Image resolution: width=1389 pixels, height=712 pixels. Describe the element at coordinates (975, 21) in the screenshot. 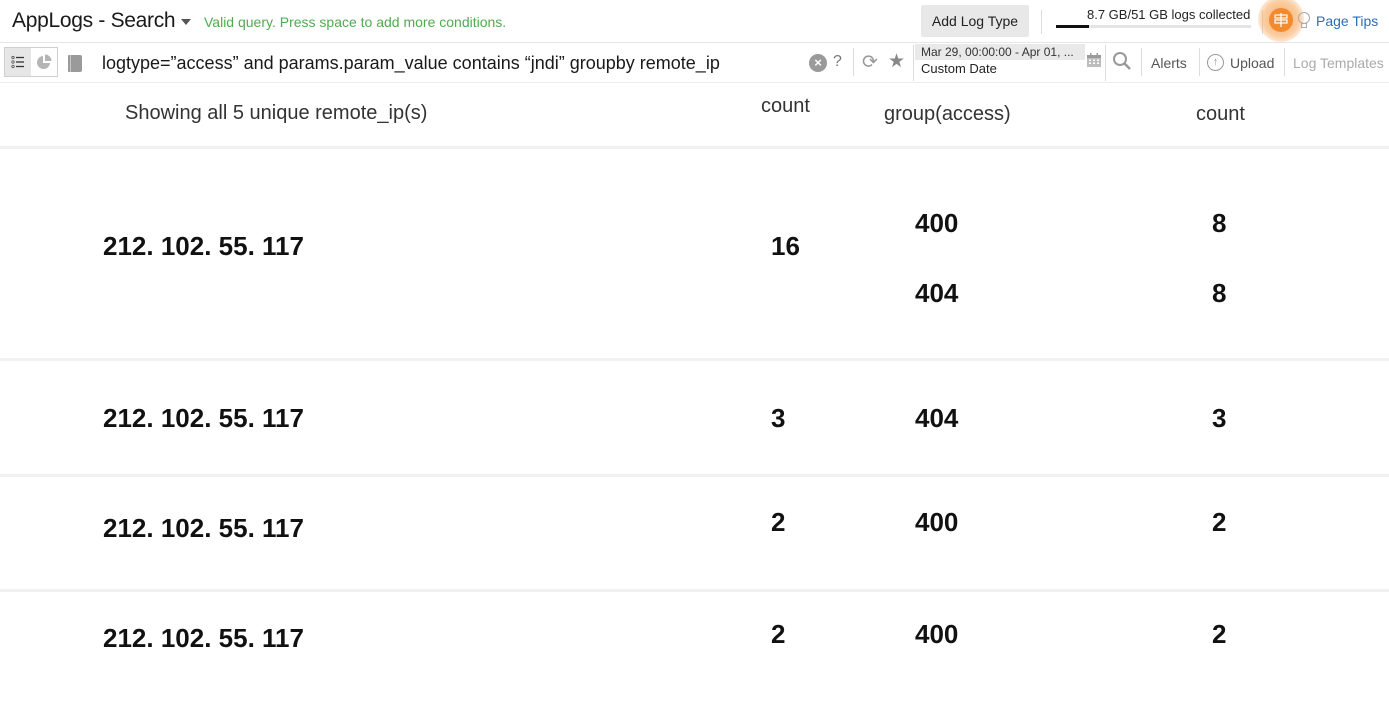

I see `add-log-type-button: Add Log Type` at that location.